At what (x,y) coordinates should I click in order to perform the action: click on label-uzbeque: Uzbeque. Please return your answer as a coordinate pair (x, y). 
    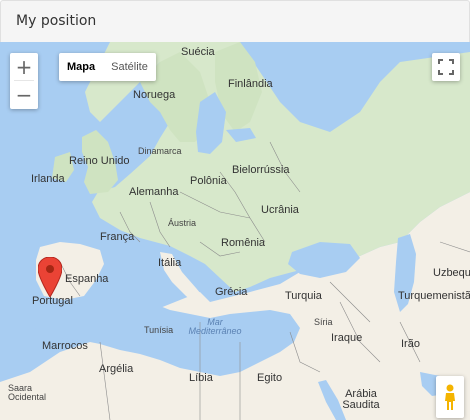
    Looking at the image, I should click on (451, 273).